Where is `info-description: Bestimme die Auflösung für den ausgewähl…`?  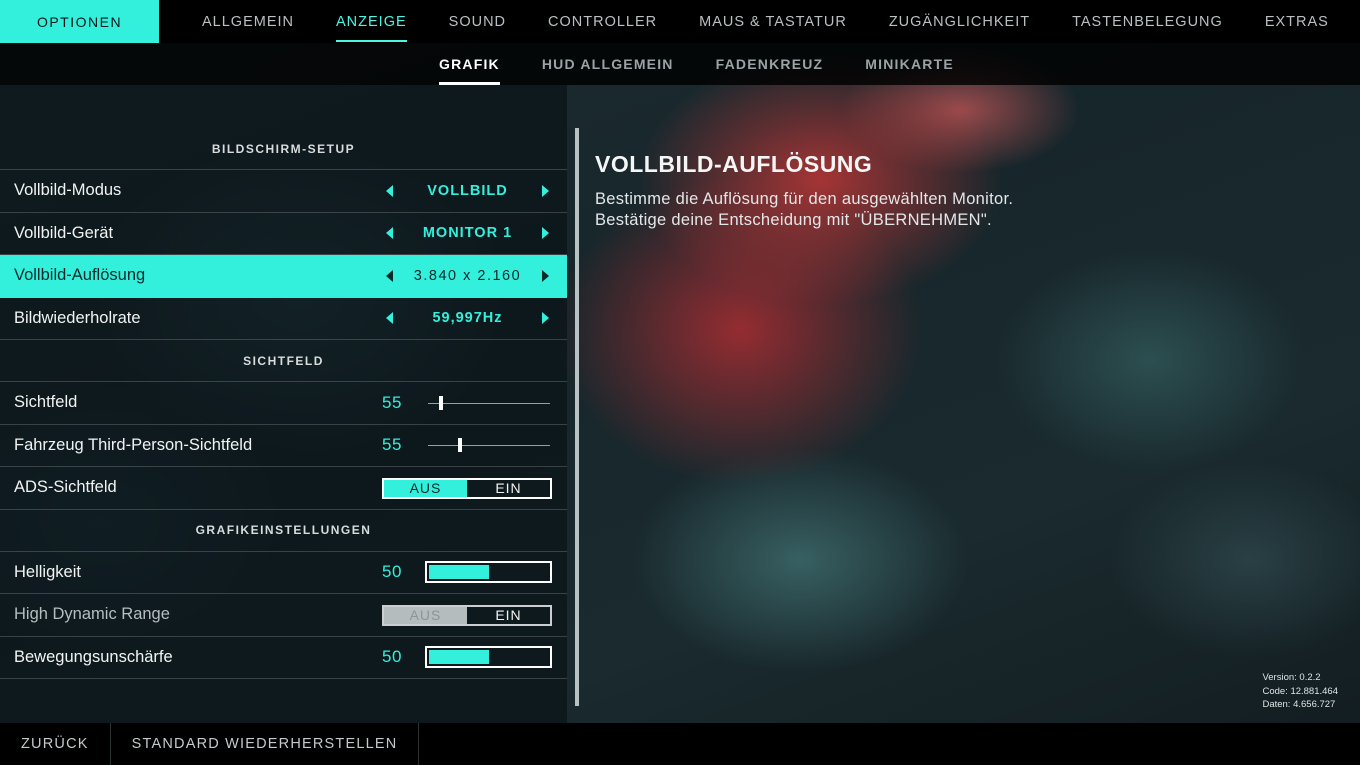 info-description: Bestimme die Auflösung für den ausgewähl… is located at coordinates (855, 210).